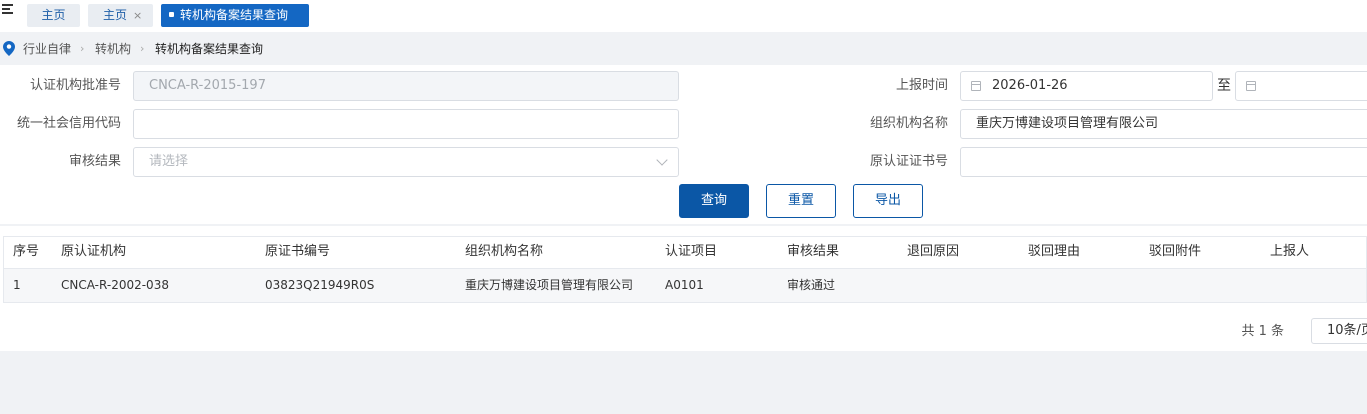 Image resolution: width=1367 pixels, height=414 pixels. Describe the element at coordinates (1163, 162) in the screenshot. I see `orig-cert-no-input` at that location.